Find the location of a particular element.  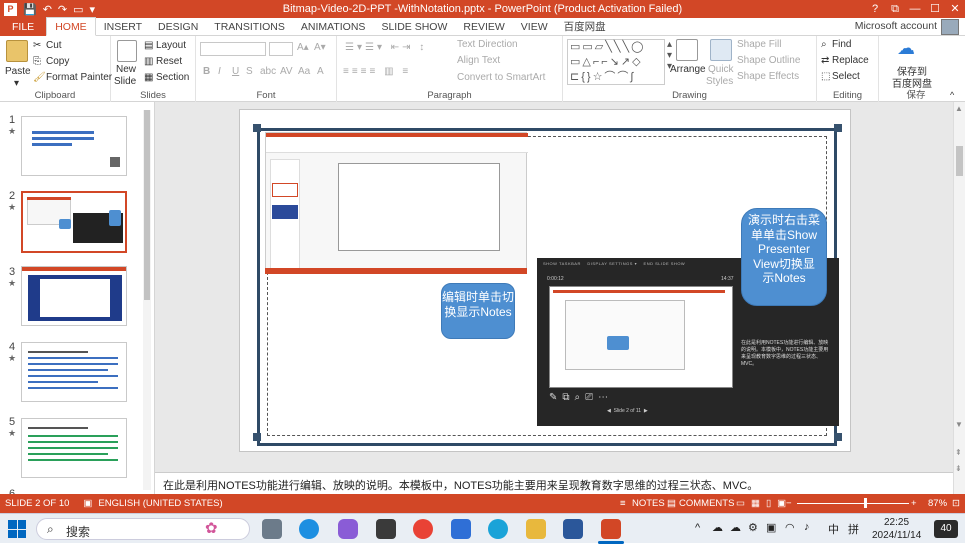

wifi-icon: ◠ is located at coordinates (790, 527).